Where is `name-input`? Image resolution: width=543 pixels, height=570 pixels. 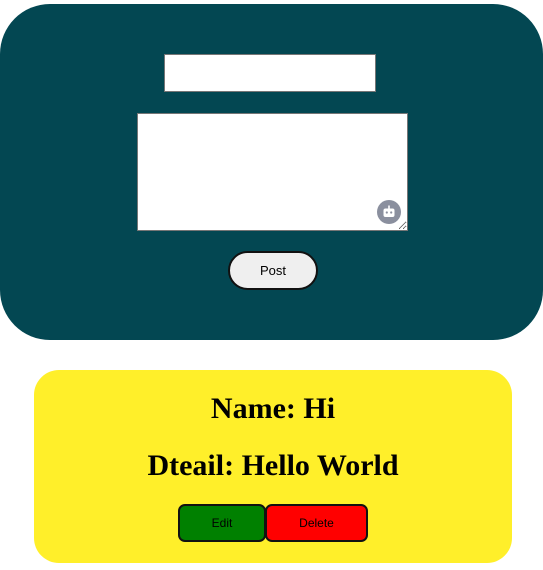
name-input is located at coordinates (270, 73).